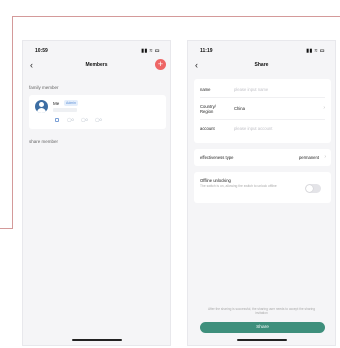  What do you see at coordinates (308, 157) in the screenshot?
I see `effectiveness-value: permanent` at bounding box center [308, 157].